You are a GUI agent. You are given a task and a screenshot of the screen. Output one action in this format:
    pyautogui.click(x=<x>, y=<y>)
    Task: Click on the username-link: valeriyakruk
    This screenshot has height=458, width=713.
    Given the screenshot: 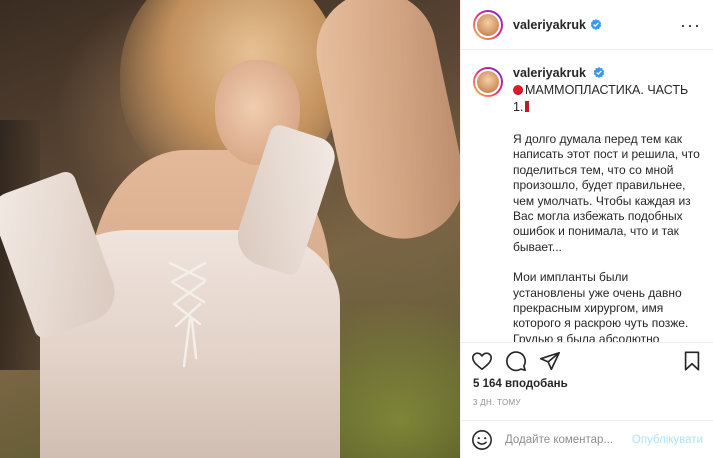 What is the action you would take?
    pyautogui.click(x=549, y=25)
    